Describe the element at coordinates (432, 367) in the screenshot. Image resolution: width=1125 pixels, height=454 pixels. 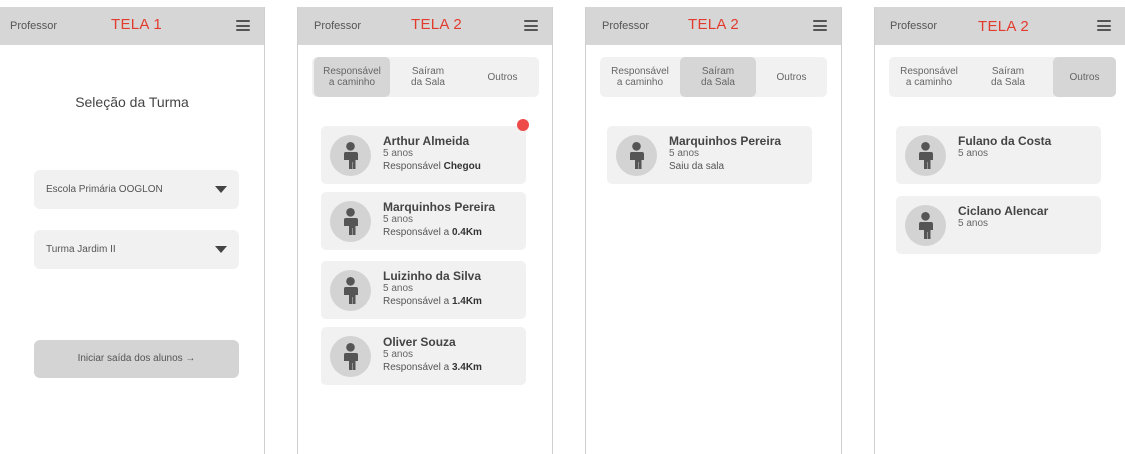
I see `guardian-status: Responsável a 3.4Km` at that location.